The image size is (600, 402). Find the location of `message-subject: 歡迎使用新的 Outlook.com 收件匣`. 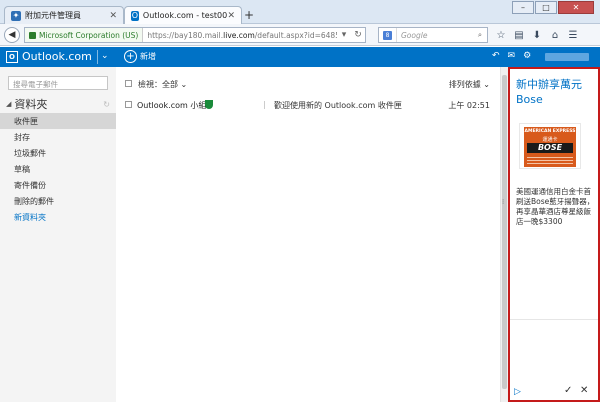

message-subject: 歡迎使用新的 Outlook.com 收件匣 is located at coordinates (338, 105).